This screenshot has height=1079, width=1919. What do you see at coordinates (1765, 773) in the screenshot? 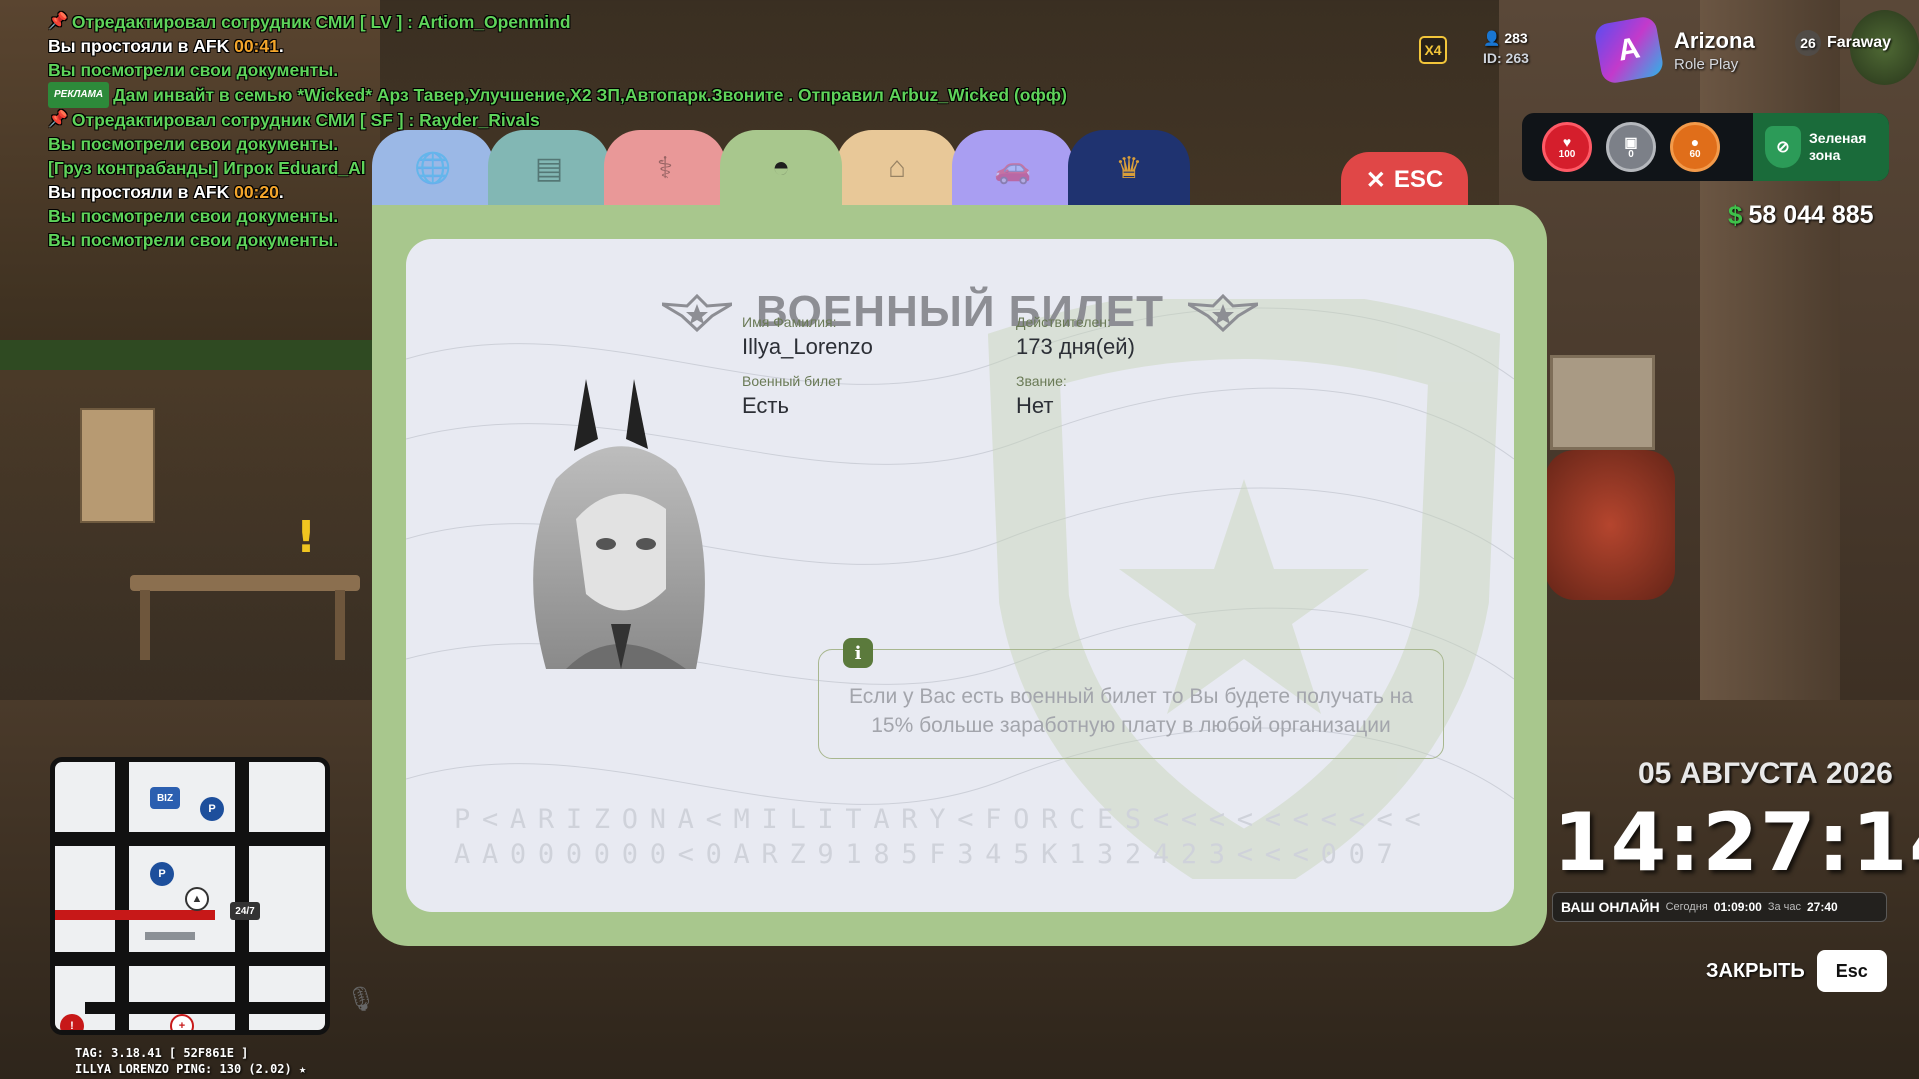
I see `date-display: 05 АВГУСТА 2026` at bounding box center [1765, 773].